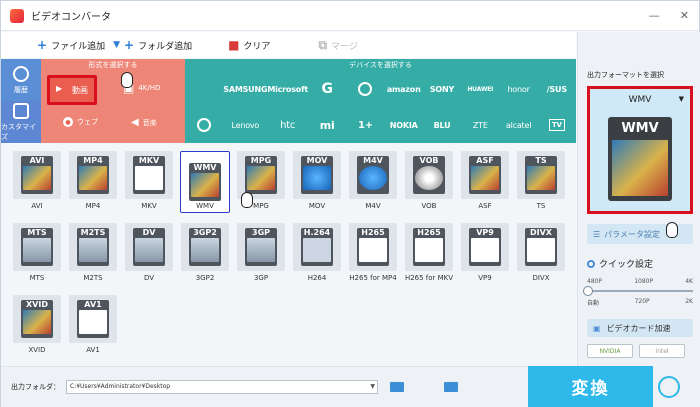 The height and width of the screenshot is (407, 700). Describe the element at coordinates (669, 387) in the screenshot. I see `alarm-clock-icon` at that location.